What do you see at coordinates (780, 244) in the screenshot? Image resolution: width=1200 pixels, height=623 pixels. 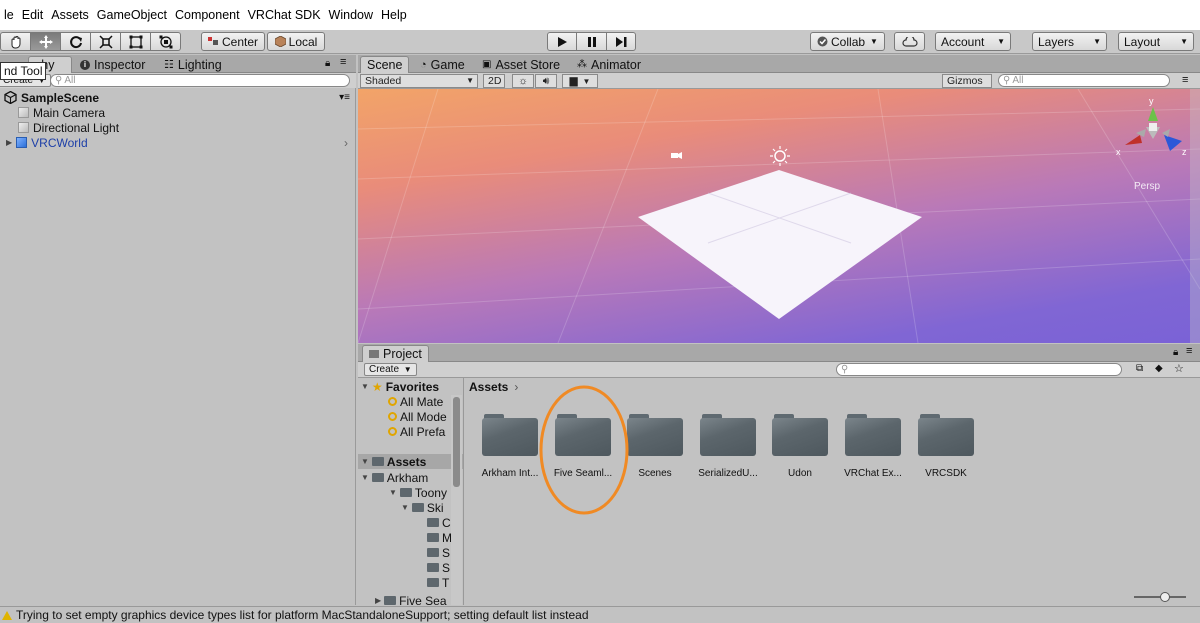 I see `plane-mesh` at bounding box center [780, 244].